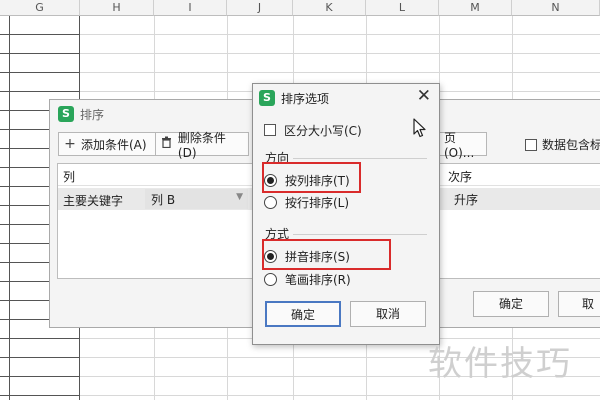 The height and width of the screenshot is (400, 600). Describe the element at coordinates (69, 177) in the screenshot. I see `column-header-label: 列` at that location.